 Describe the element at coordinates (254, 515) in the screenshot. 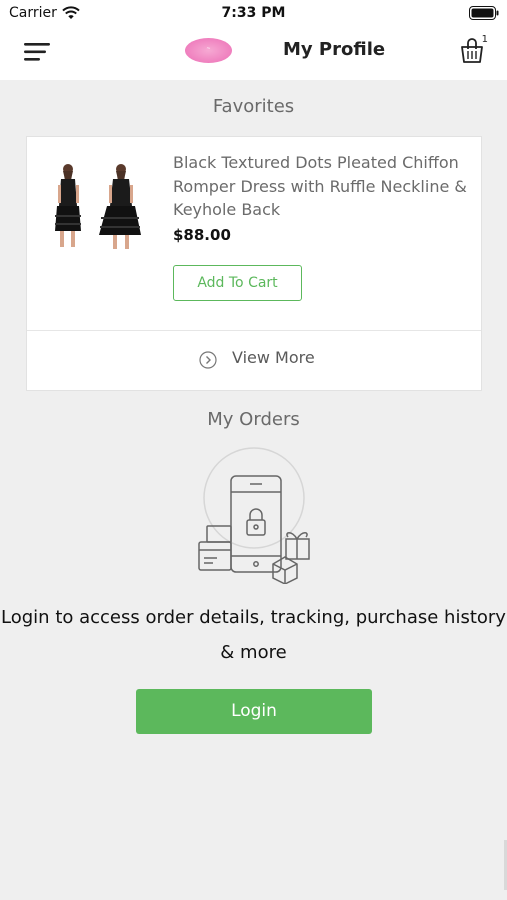

I see `phone-lock-illustration` at that location.